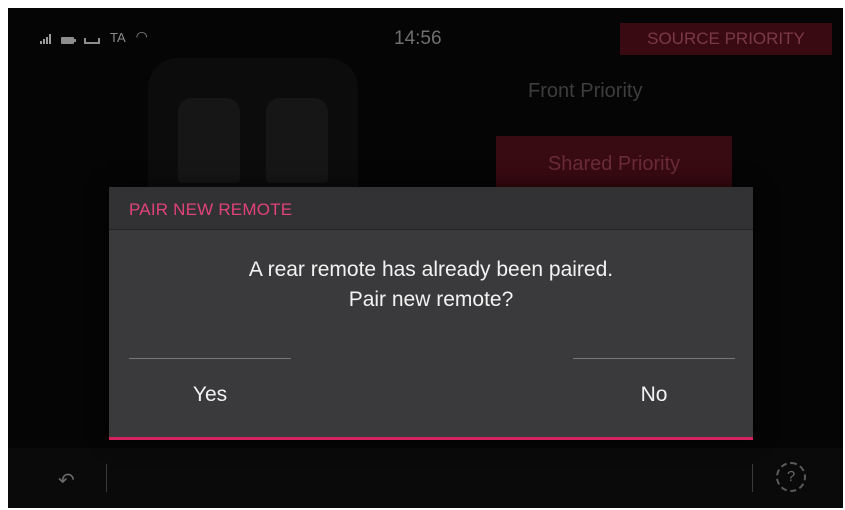 The height and width of the screenshot is (510, 845). Describe the element at coordinates (253, 128) in the screenshot. I see `car-seating-diagram` at that location.